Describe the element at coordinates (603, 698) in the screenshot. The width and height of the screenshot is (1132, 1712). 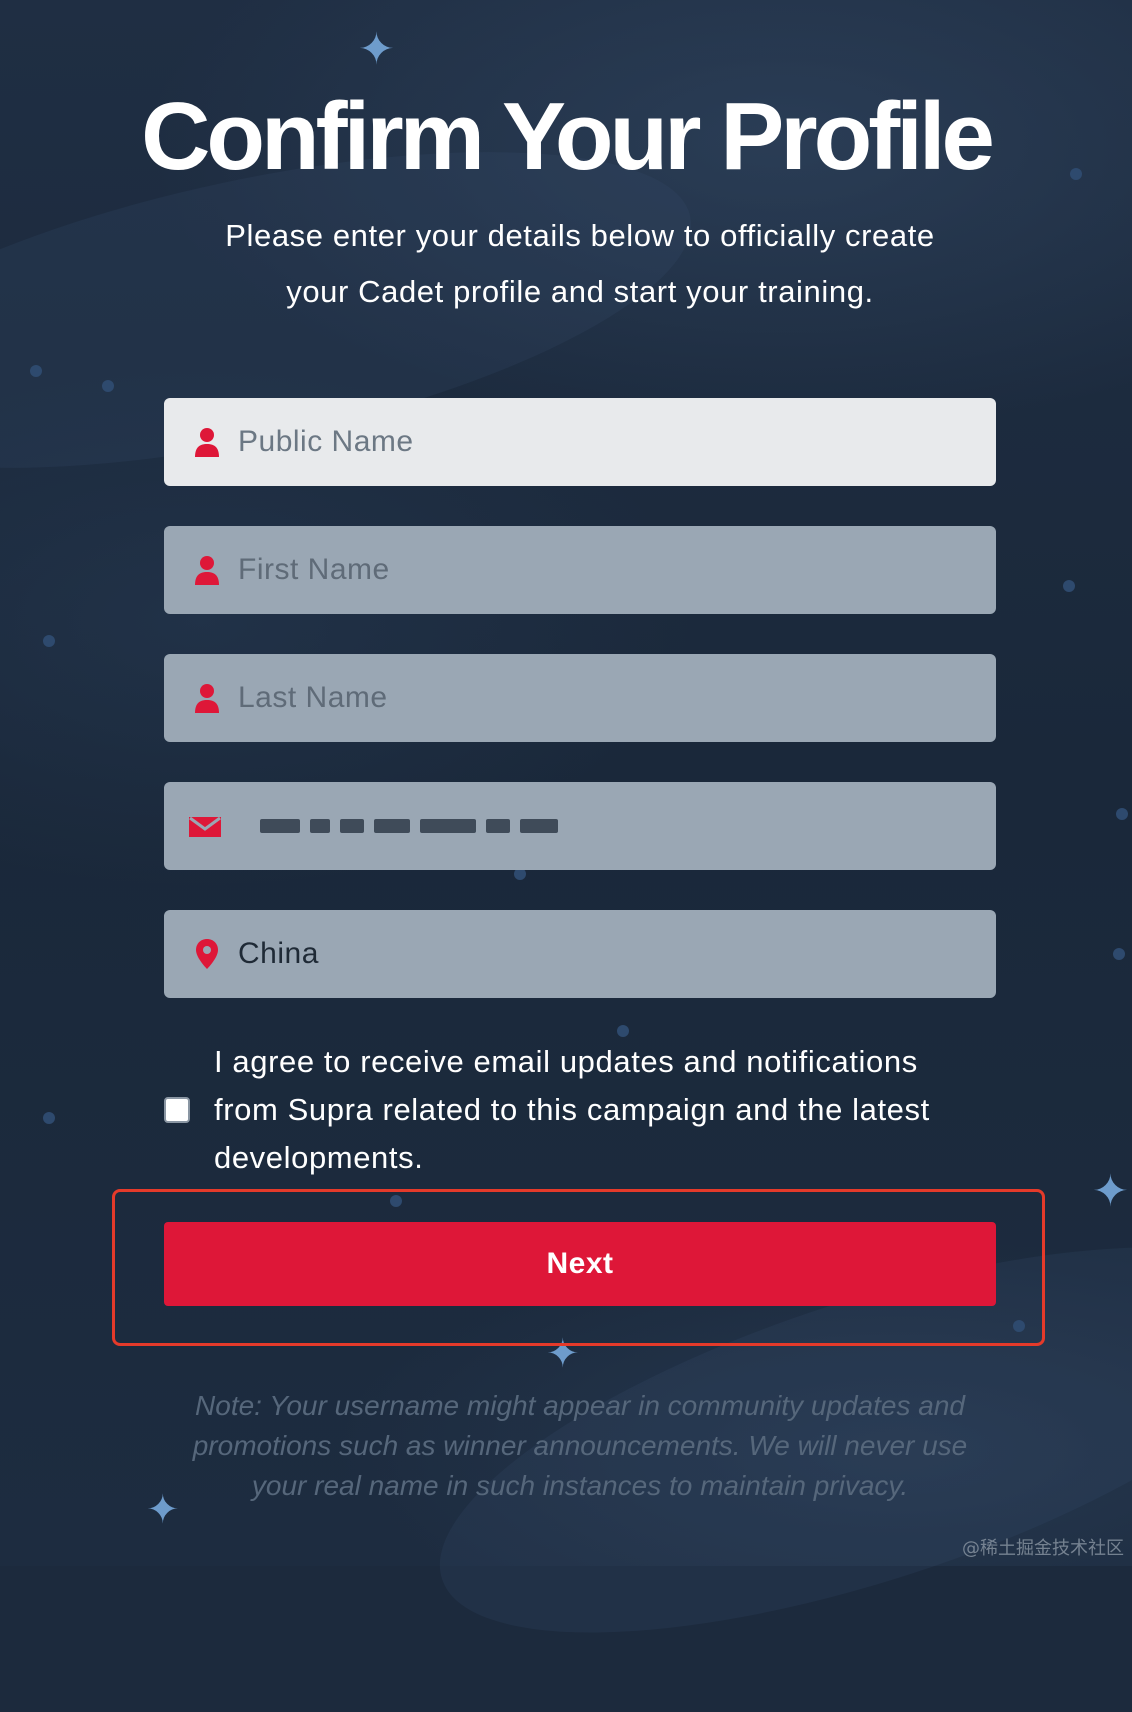
I see `last-name-input` at that location.